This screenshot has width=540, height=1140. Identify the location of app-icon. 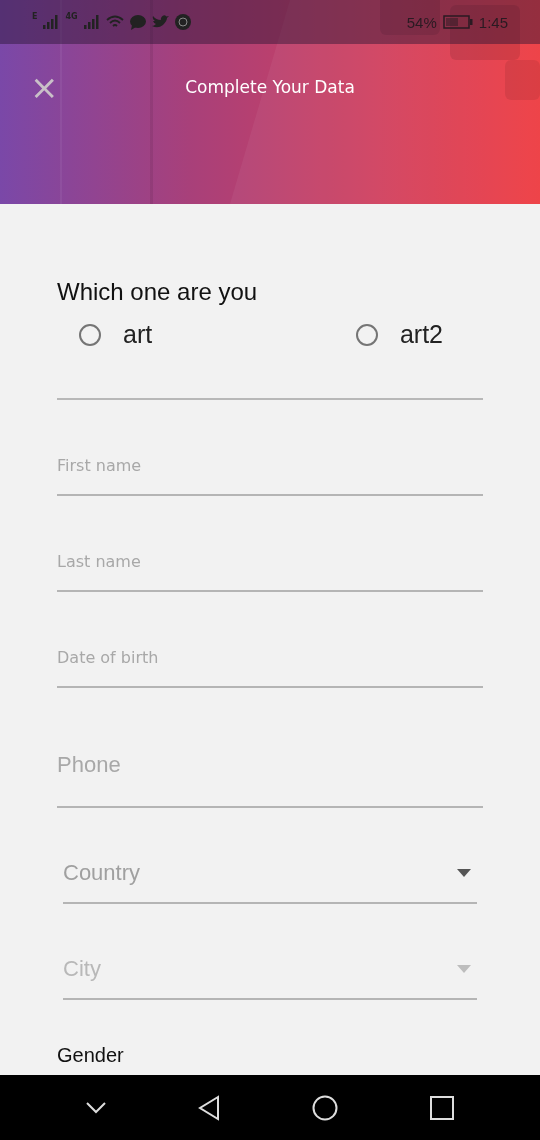
(182, 22).